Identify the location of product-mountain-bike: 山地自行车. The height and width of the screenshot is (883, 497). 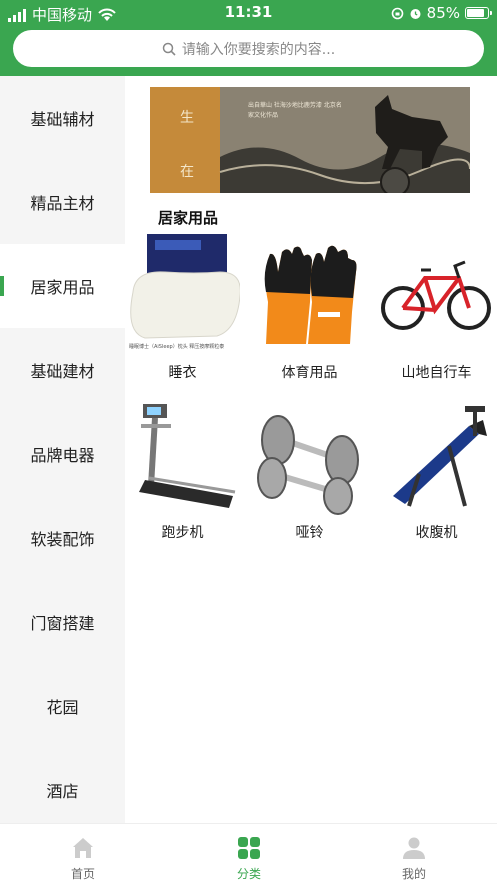
(436, 307).